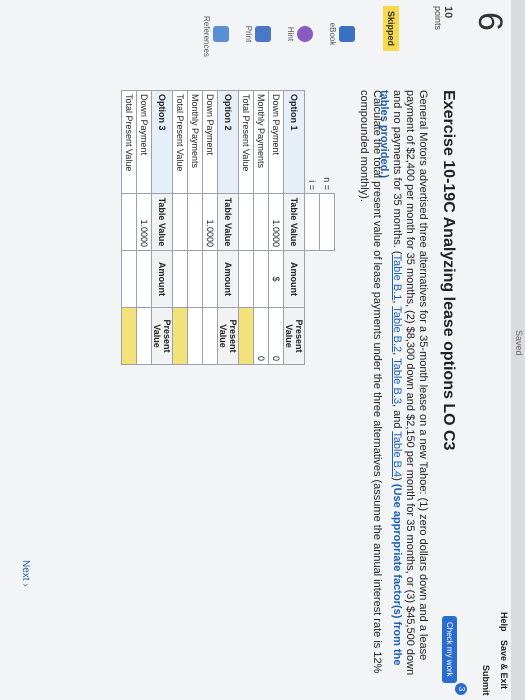 The height and width of the screenshot is (700, 525). I want to click on top-bar: Saved, so click(518, 350).